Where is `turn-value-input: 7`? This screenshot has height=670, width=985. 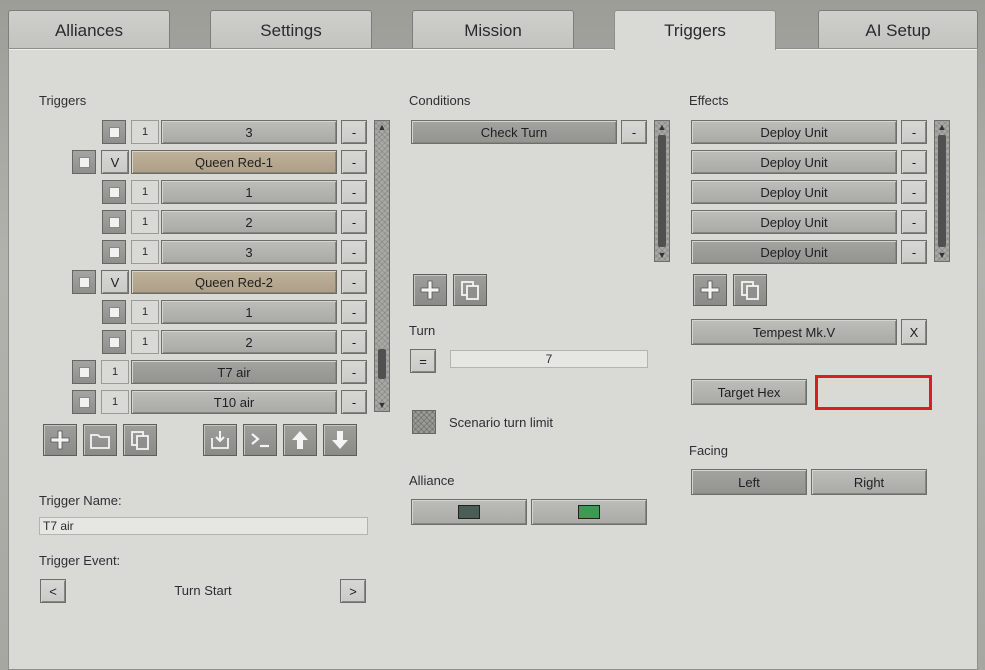
turn-value-input: 7 is located at coordinates (549, 359).